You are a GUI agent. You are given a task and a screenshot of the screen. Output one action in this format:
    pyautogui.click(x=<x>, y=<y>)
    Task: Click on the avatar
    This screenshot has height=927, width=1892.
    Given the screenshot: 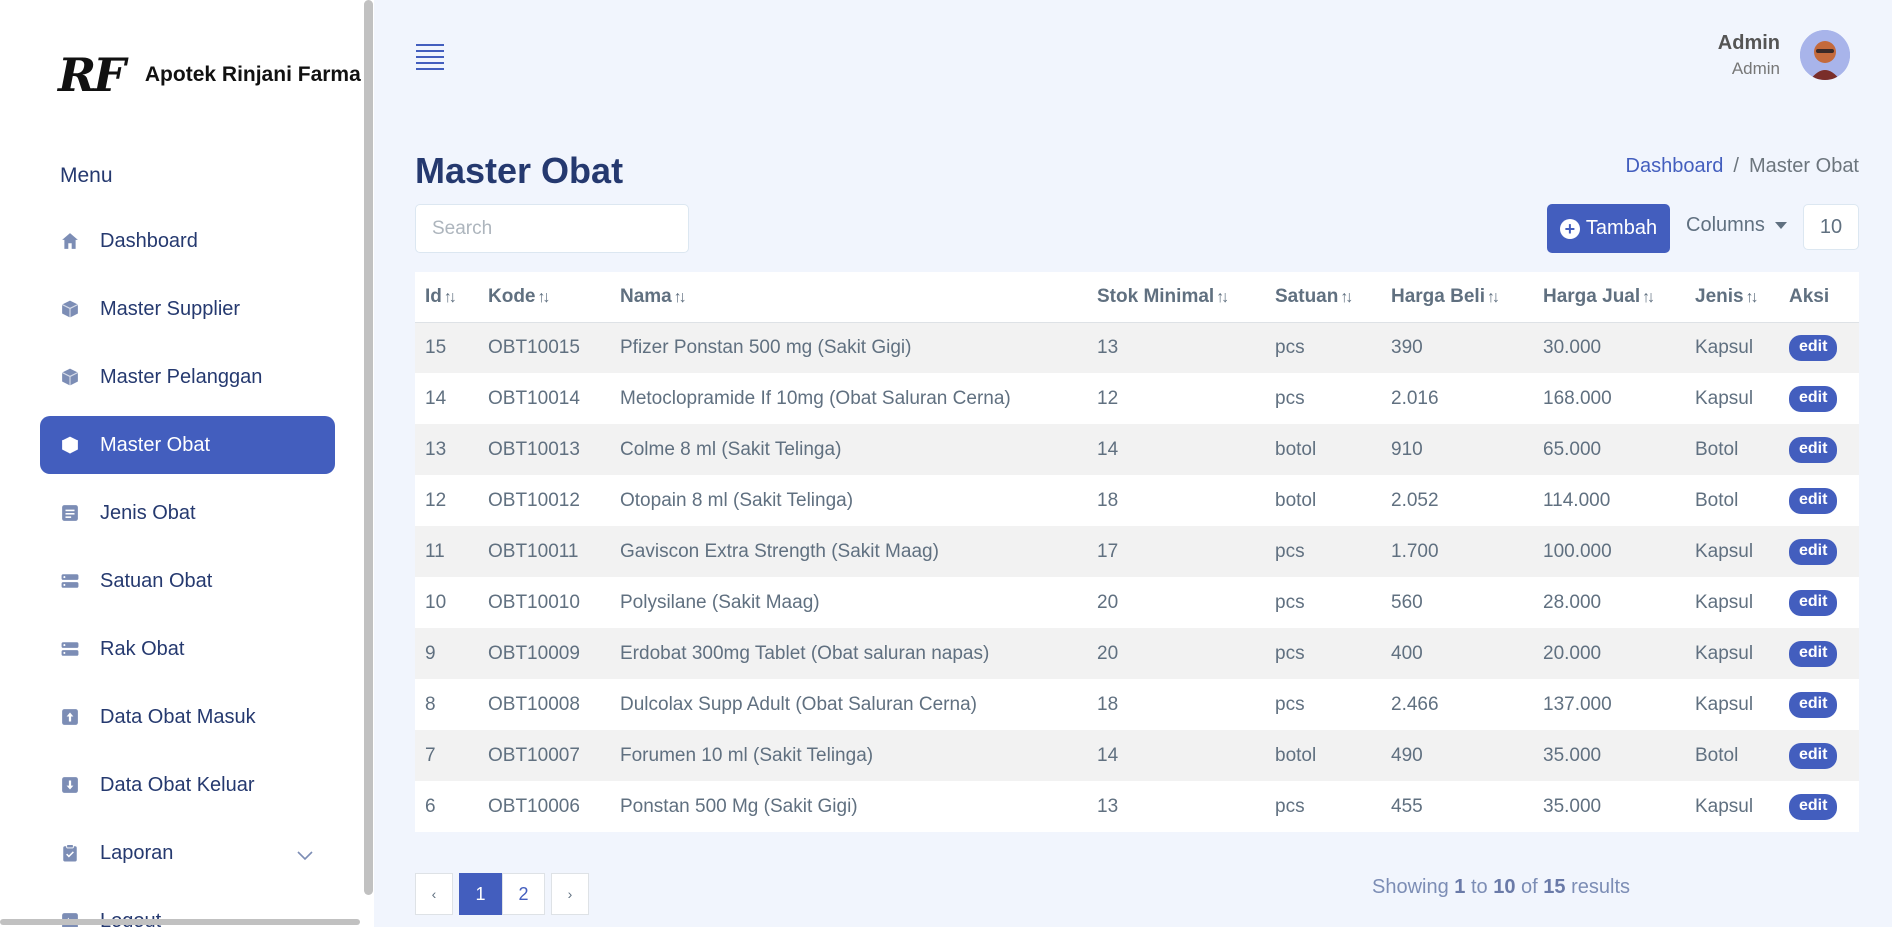 What is the action you would take?
    pyautogui.click(x=1825, y=55)
    